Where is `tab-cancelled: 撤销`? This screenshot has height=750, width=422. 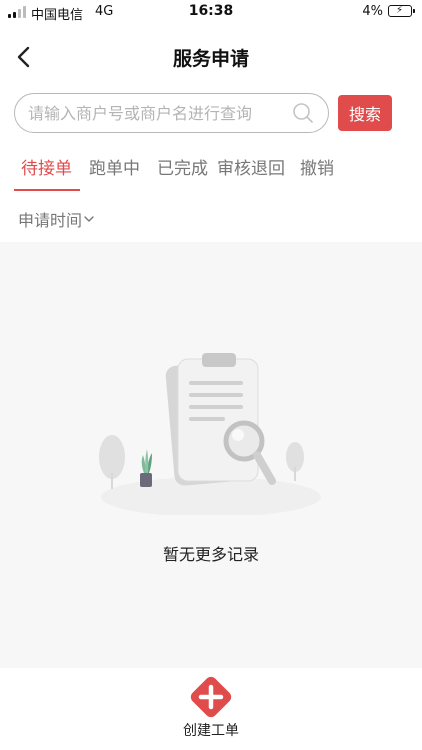
tab-cancelled: 撤销 is located at coordinates (317, 166).